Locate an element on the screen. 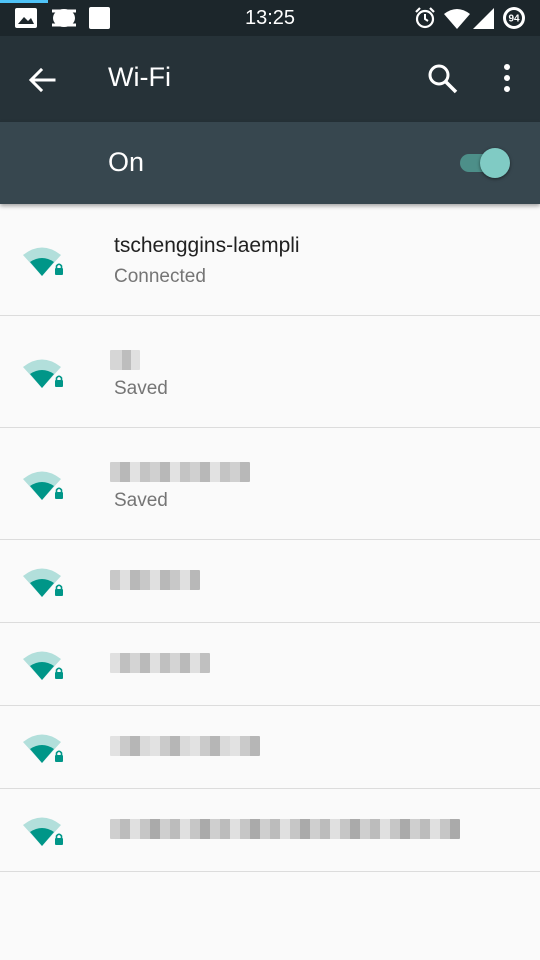 The height and width of the screenshot is (960, 540). app-bar: Wi-Fi is located at coordinates (270, 79).